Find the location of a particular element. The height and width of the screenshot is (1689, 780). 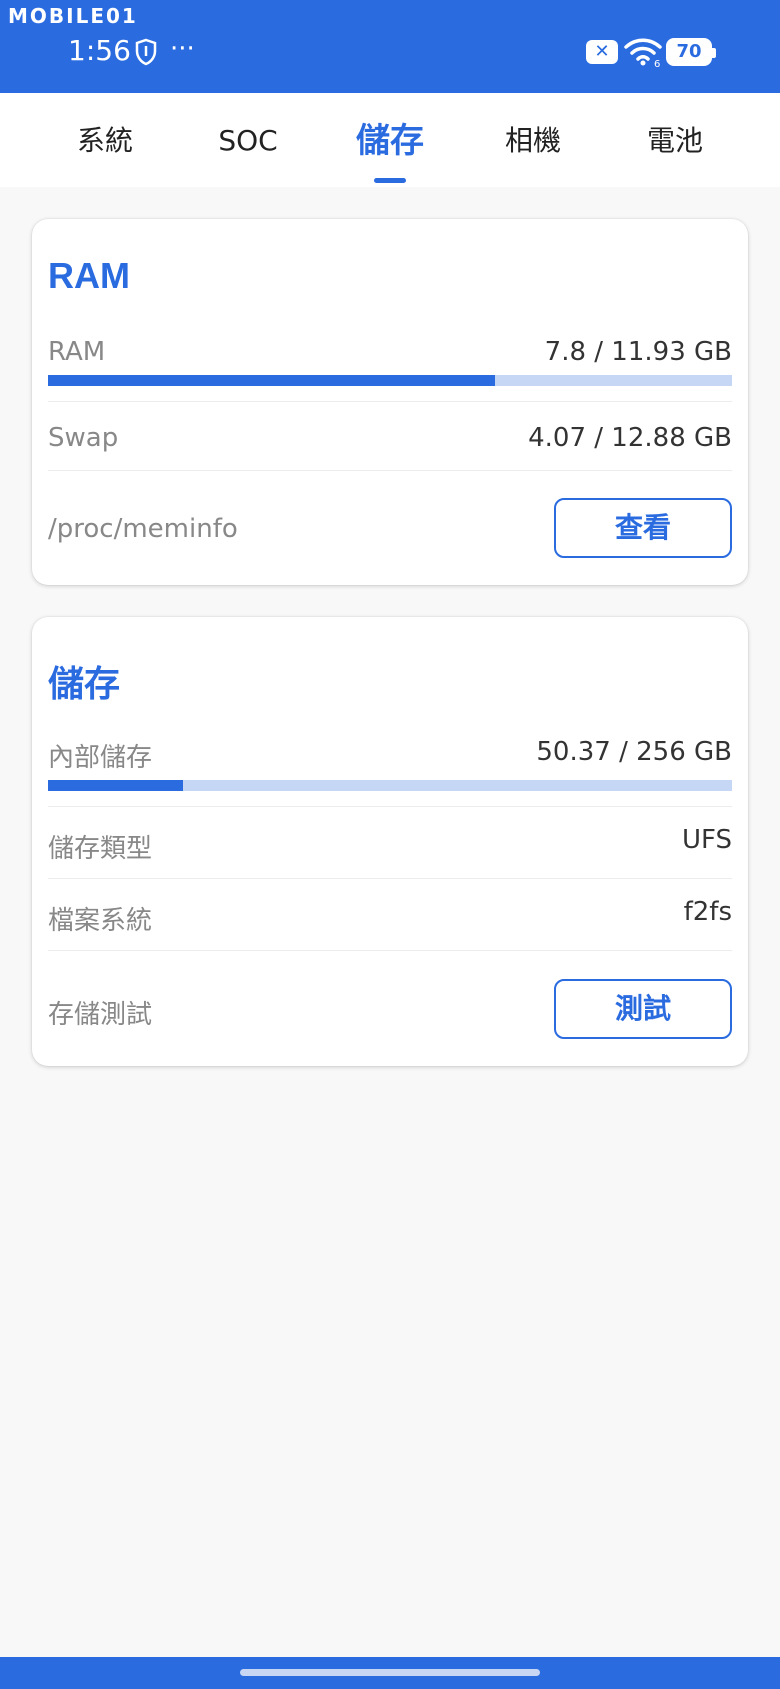

storage-progress-bar is located at coordinates (390, 785).